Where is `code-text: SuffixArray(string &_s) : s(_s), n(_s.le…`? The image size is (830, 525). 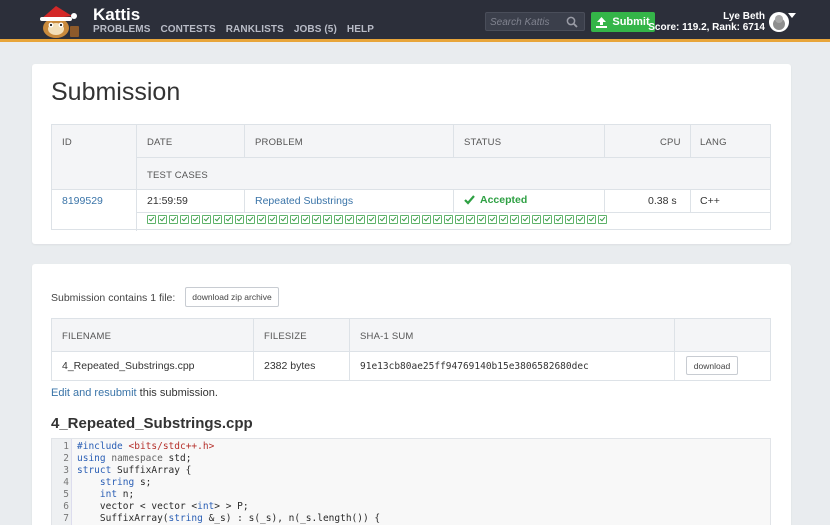 code-text: SuffixArray(string &_s) : s(_s), n(_s.le… is located at coordinates (229, 518).